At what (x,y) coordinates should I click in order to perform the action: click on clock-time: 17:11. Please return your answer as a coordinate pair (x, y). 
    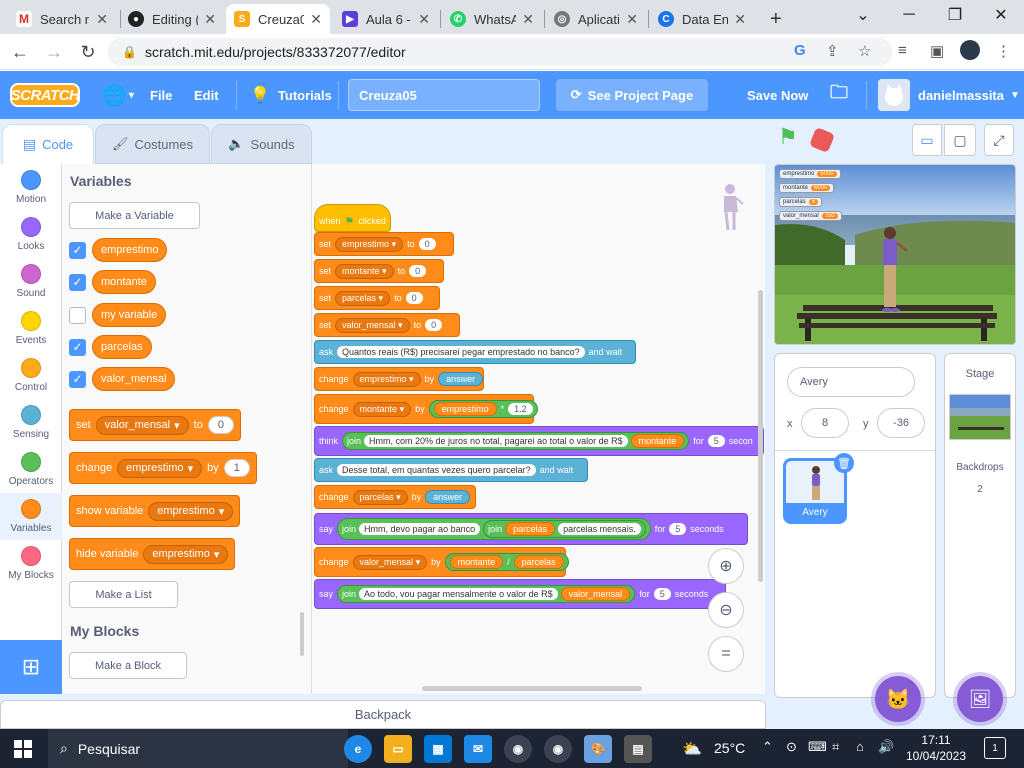
    Looking at the image, I should click on (936, 740).